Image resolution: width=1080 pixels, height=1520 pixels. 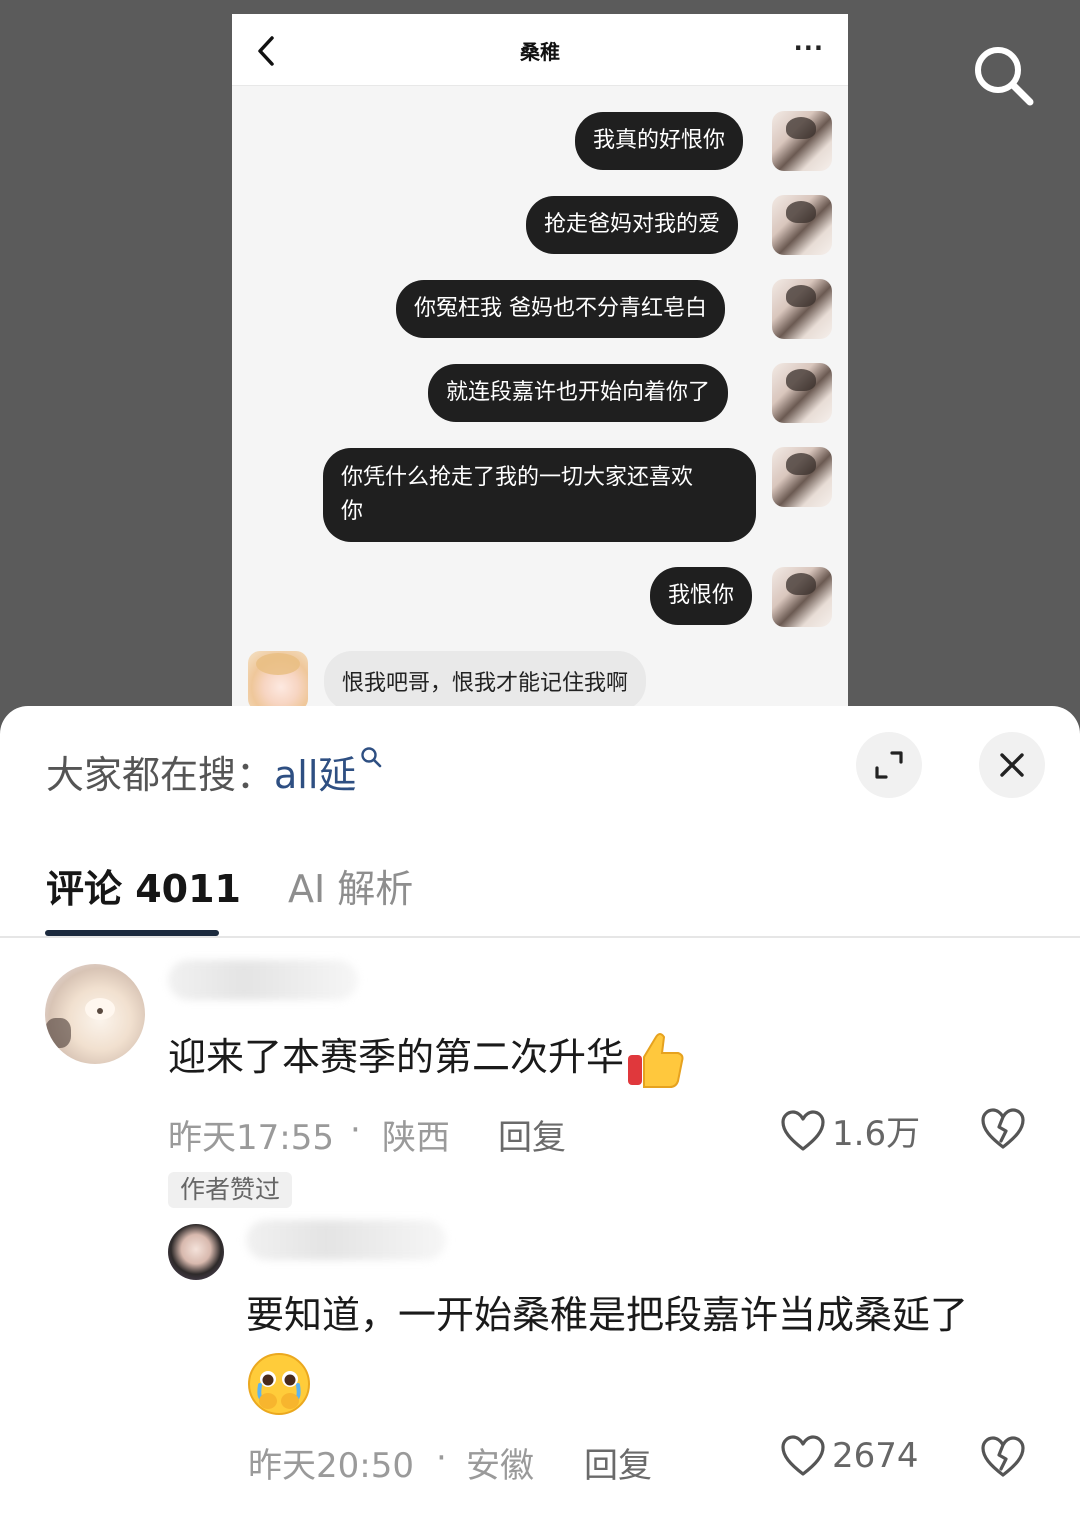 What do you see at coordinates (416, 1138) in the screenshot?
I see `comment-location: 陕西` at bounding box center [416, 1138].